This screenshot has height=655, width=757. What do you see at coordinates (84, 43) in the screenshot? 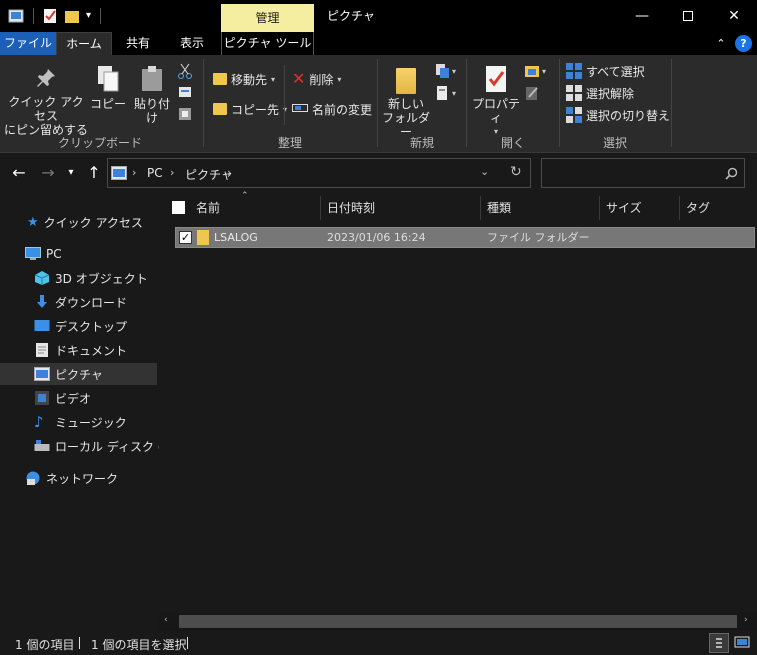
I see `tab-home: ホーム` at bounding box center [84, 43].